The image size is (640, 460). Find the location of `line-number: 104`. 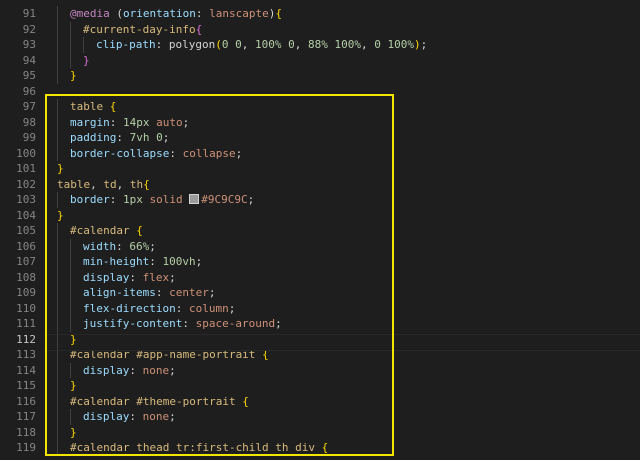

line-number: 104 is located at coordinates (26, 215).